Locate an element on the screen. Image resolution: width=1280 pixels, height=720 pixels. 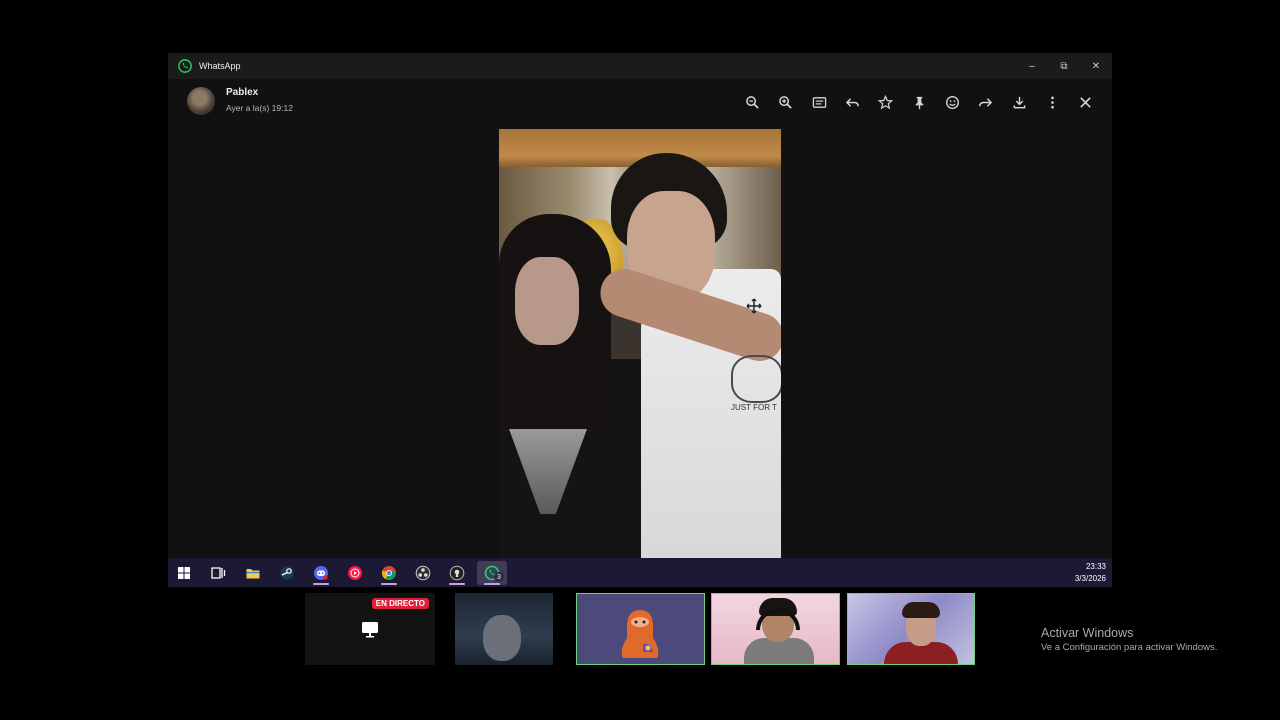
task-view-button is located at coordinates (218, 573).